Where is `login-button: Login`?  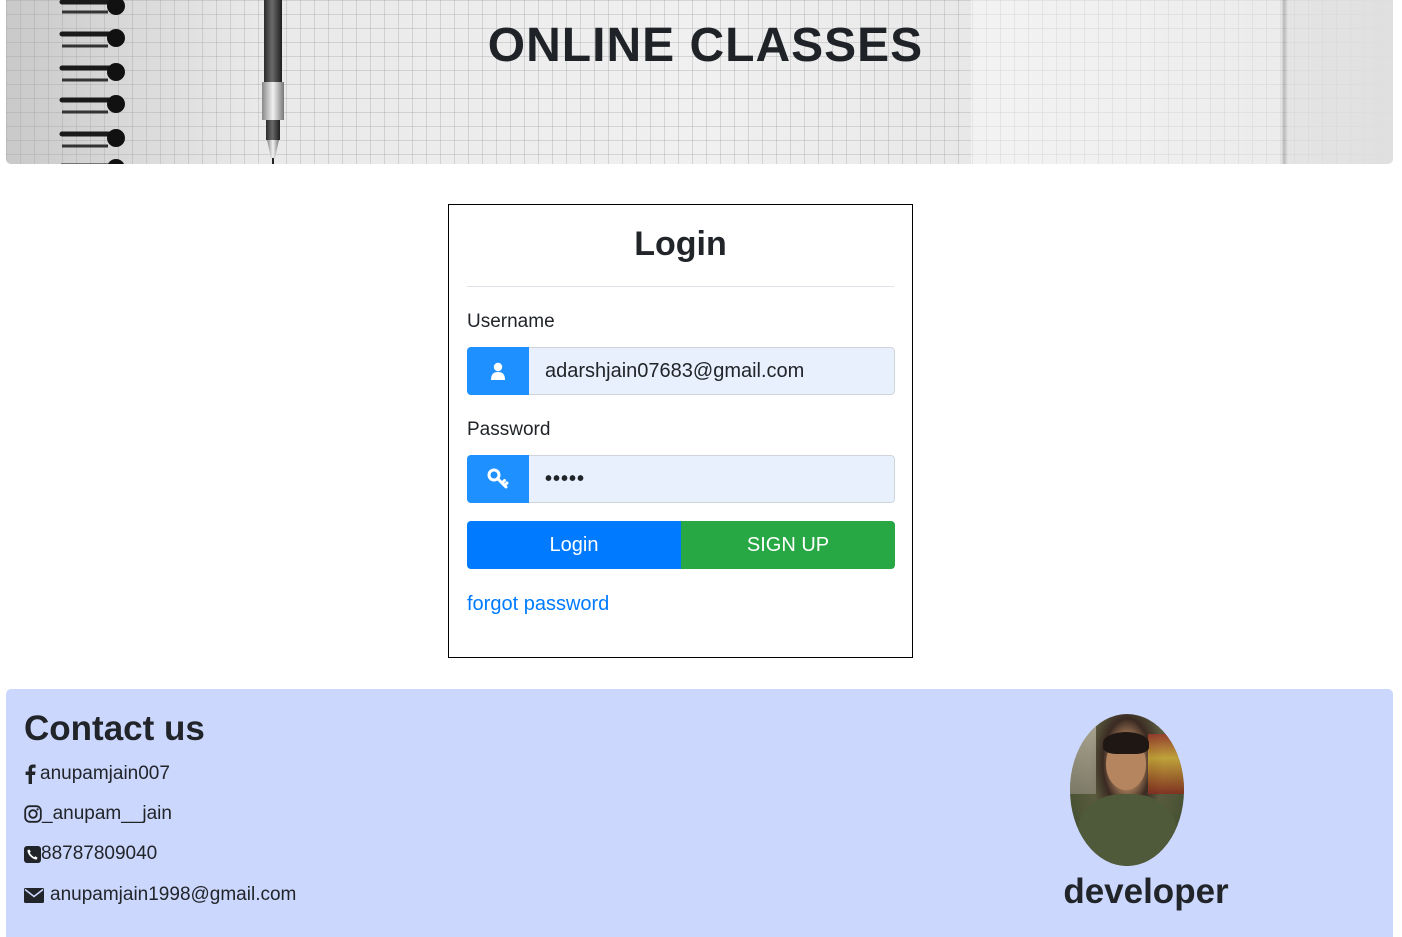
login-button: Login is located at coordinates (574, 545).